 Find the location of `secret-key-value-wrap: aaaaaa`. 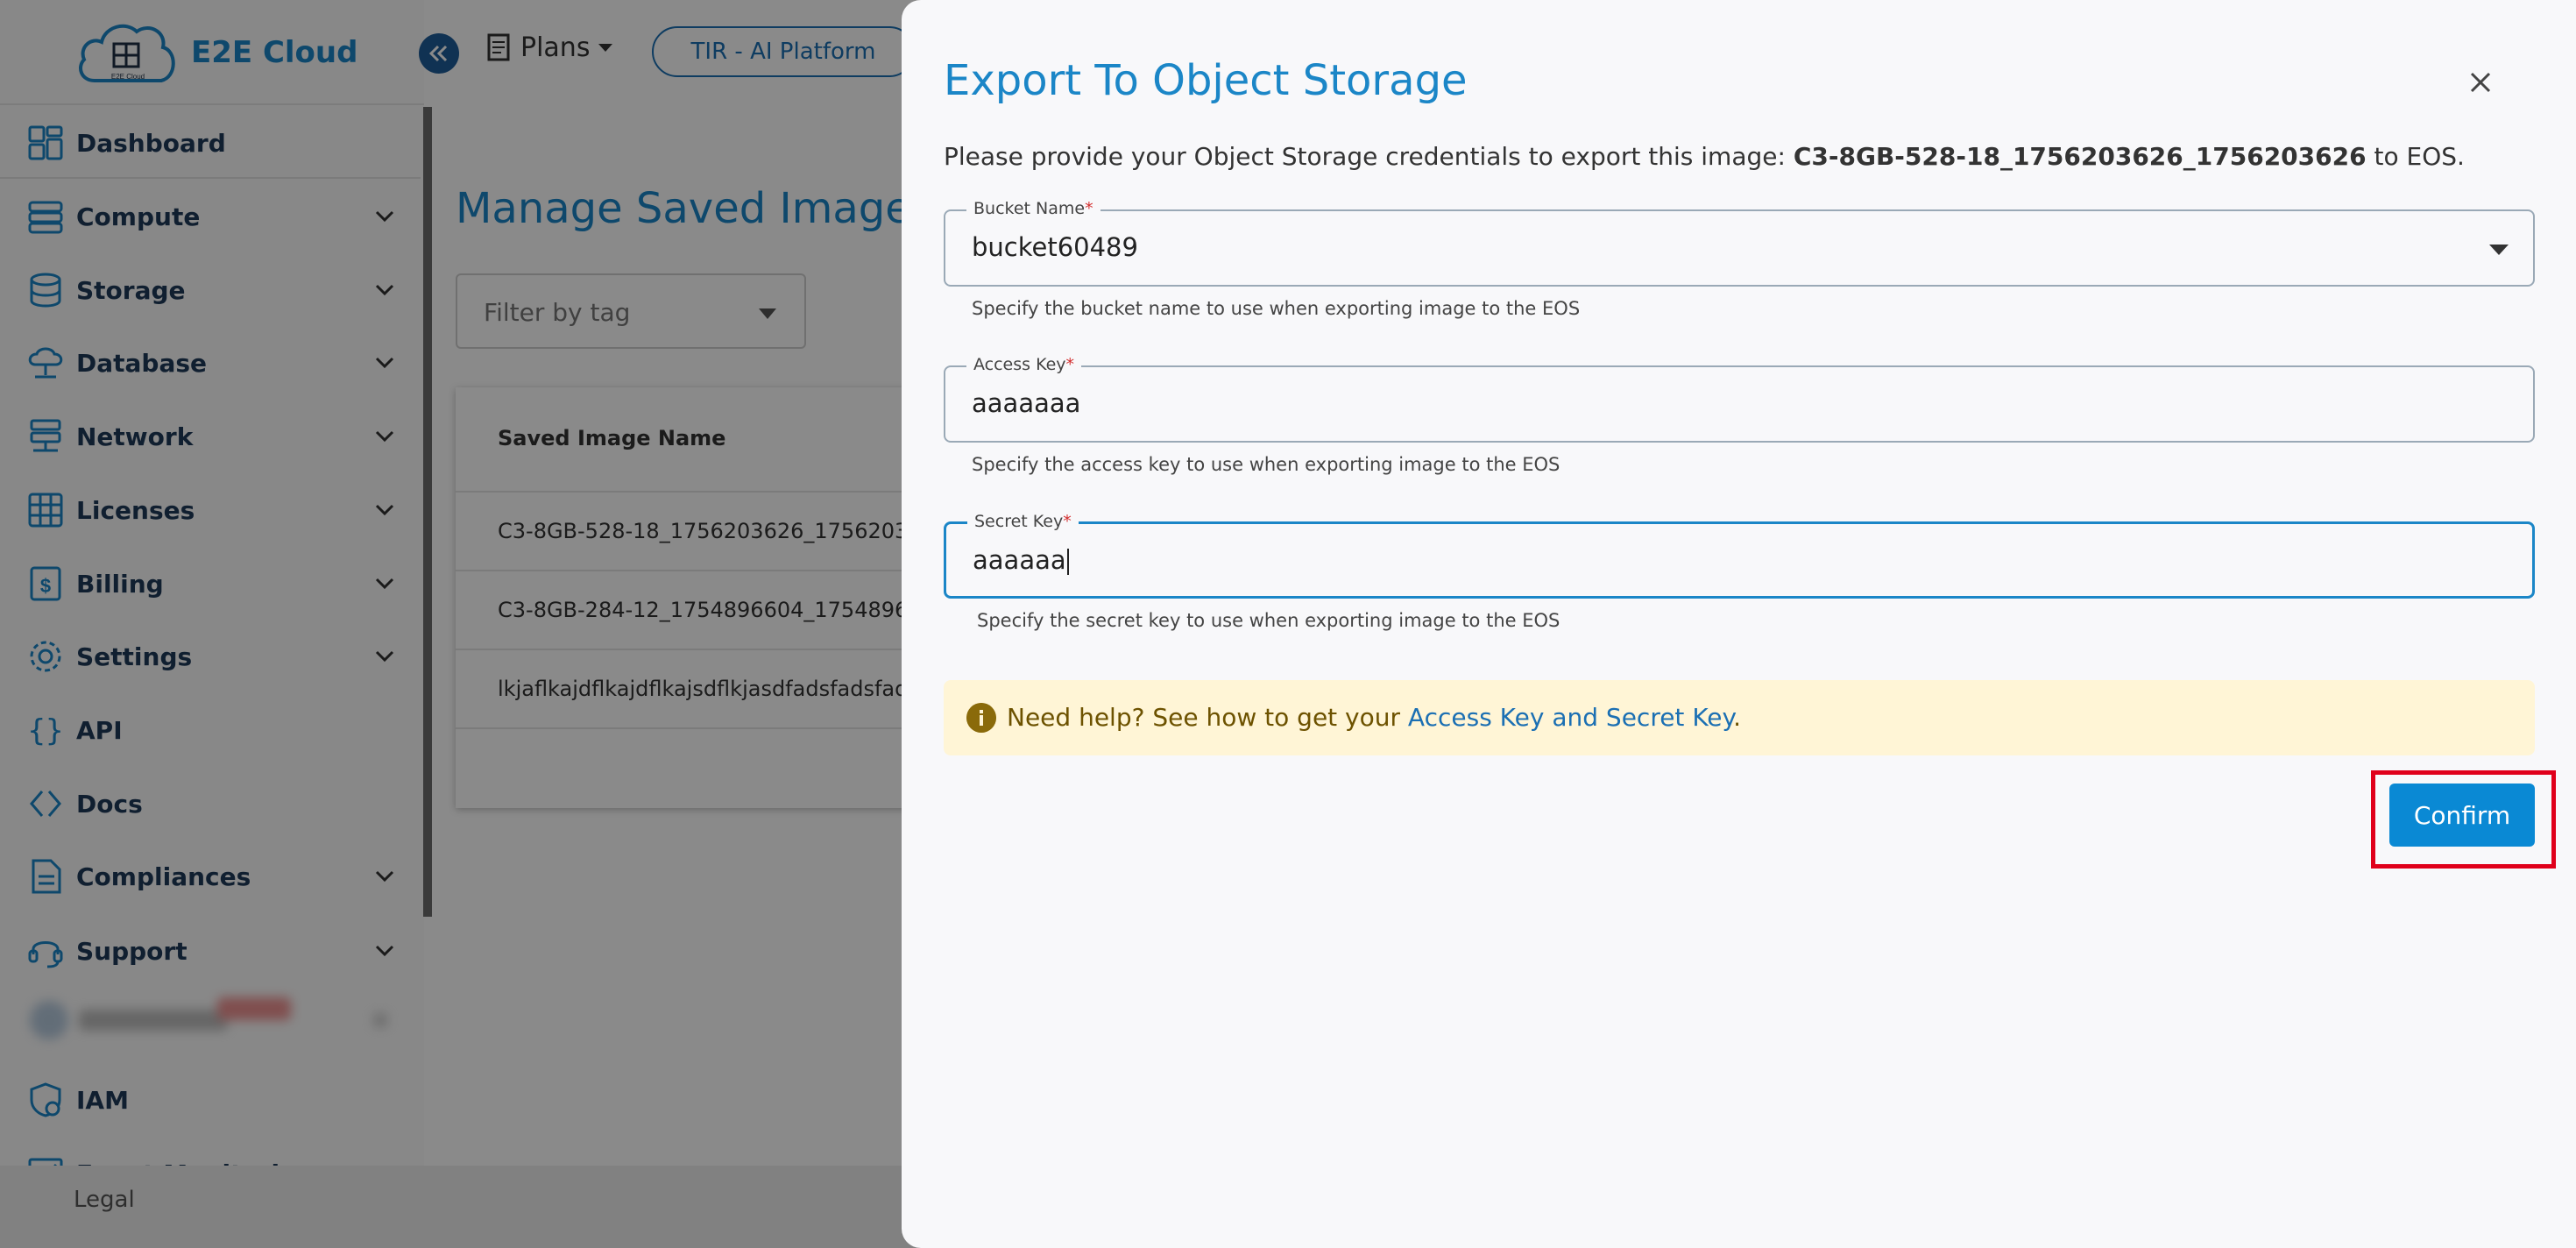

secret-key-value-wrap: aaaaaa is located at coordinates (1021, 560).